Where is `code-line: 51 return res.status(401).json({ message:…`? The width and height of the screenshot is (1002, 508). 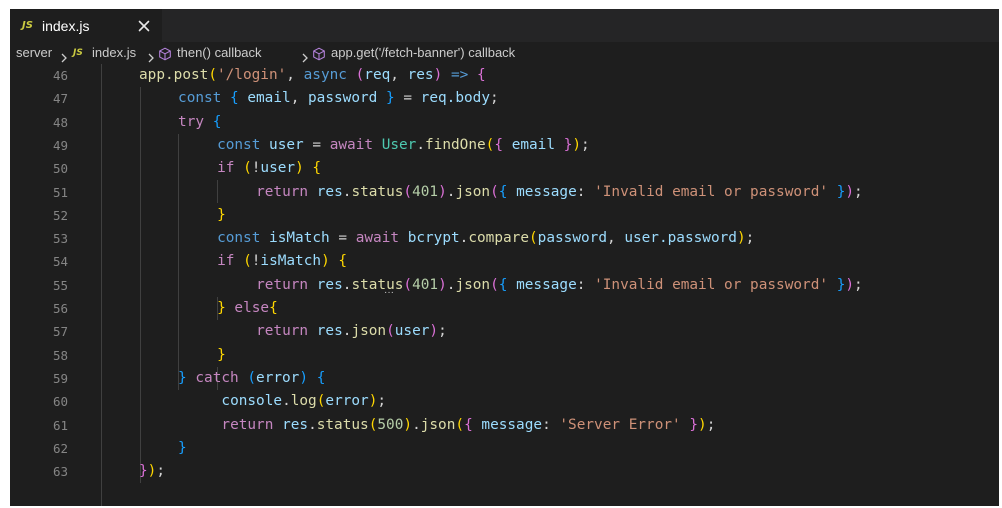 code-line: 51 return res.status(401).json({ message:… is located at coordinates (504, 192).